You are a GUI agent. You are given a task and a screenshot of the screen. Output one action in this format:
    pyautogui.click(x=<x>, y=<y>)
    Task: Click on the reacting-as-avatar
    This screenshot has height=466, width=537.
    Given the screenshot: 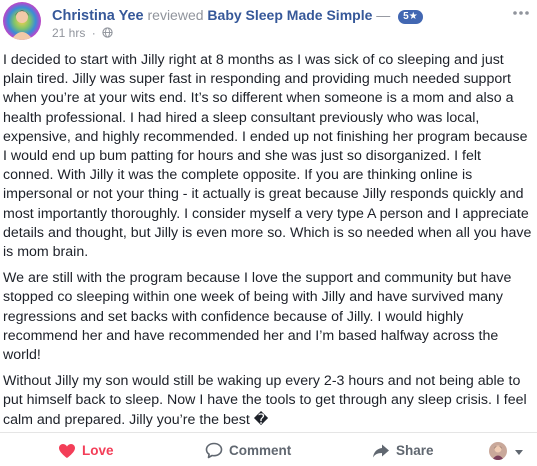 What is the action you would take?
    pyautogui.click(x=498, y=451)
    